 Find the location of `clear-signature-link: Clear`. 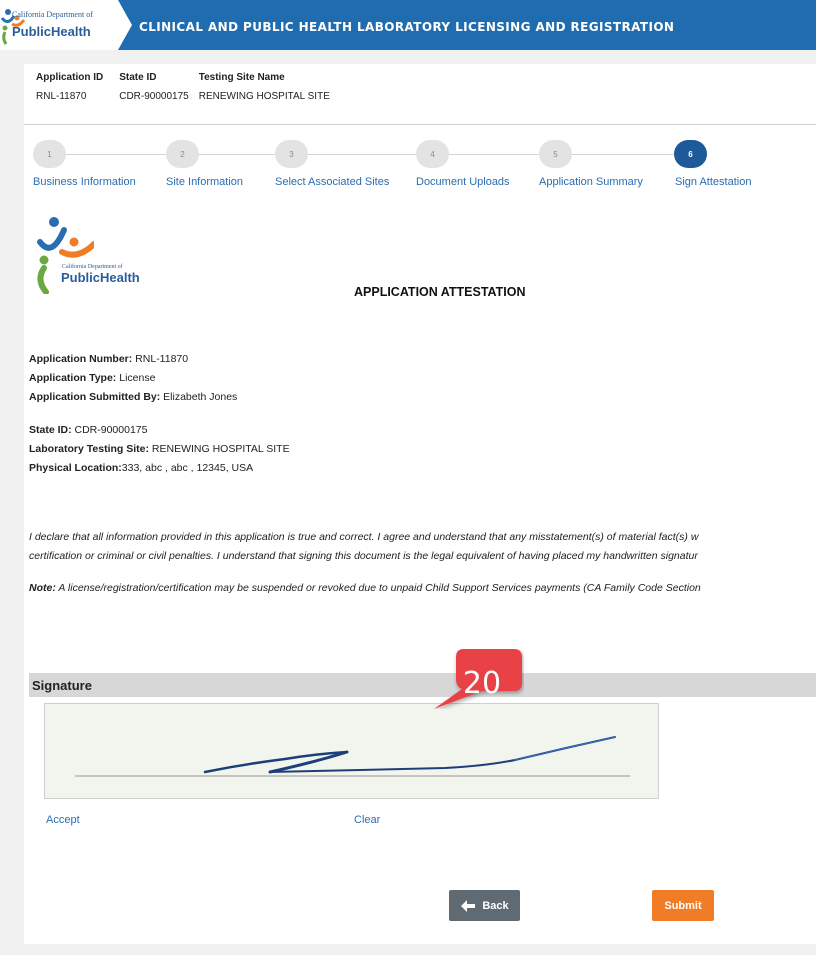

clear-signature-link: Clear is located at coordinates (367, 820).